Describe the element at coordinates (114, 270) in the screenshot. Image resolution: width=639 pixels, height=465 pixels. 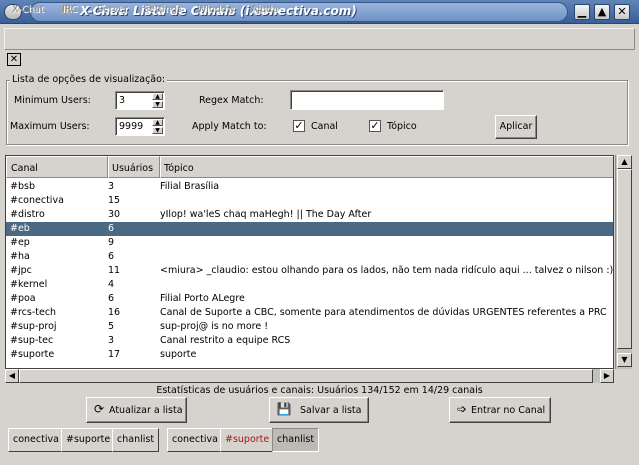
I see `row-users: 11` at that location.